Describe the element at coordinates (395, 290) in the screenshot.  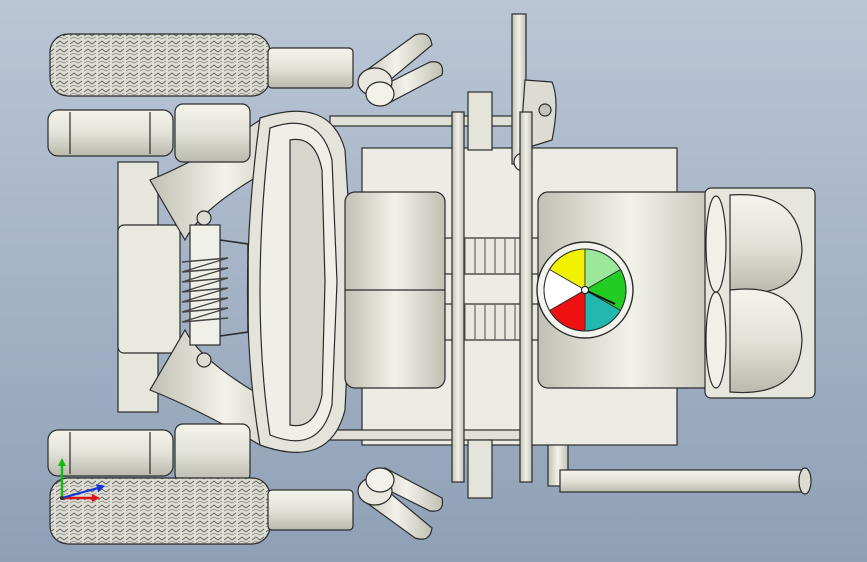
I see `engine-cylinder-left` at that location.